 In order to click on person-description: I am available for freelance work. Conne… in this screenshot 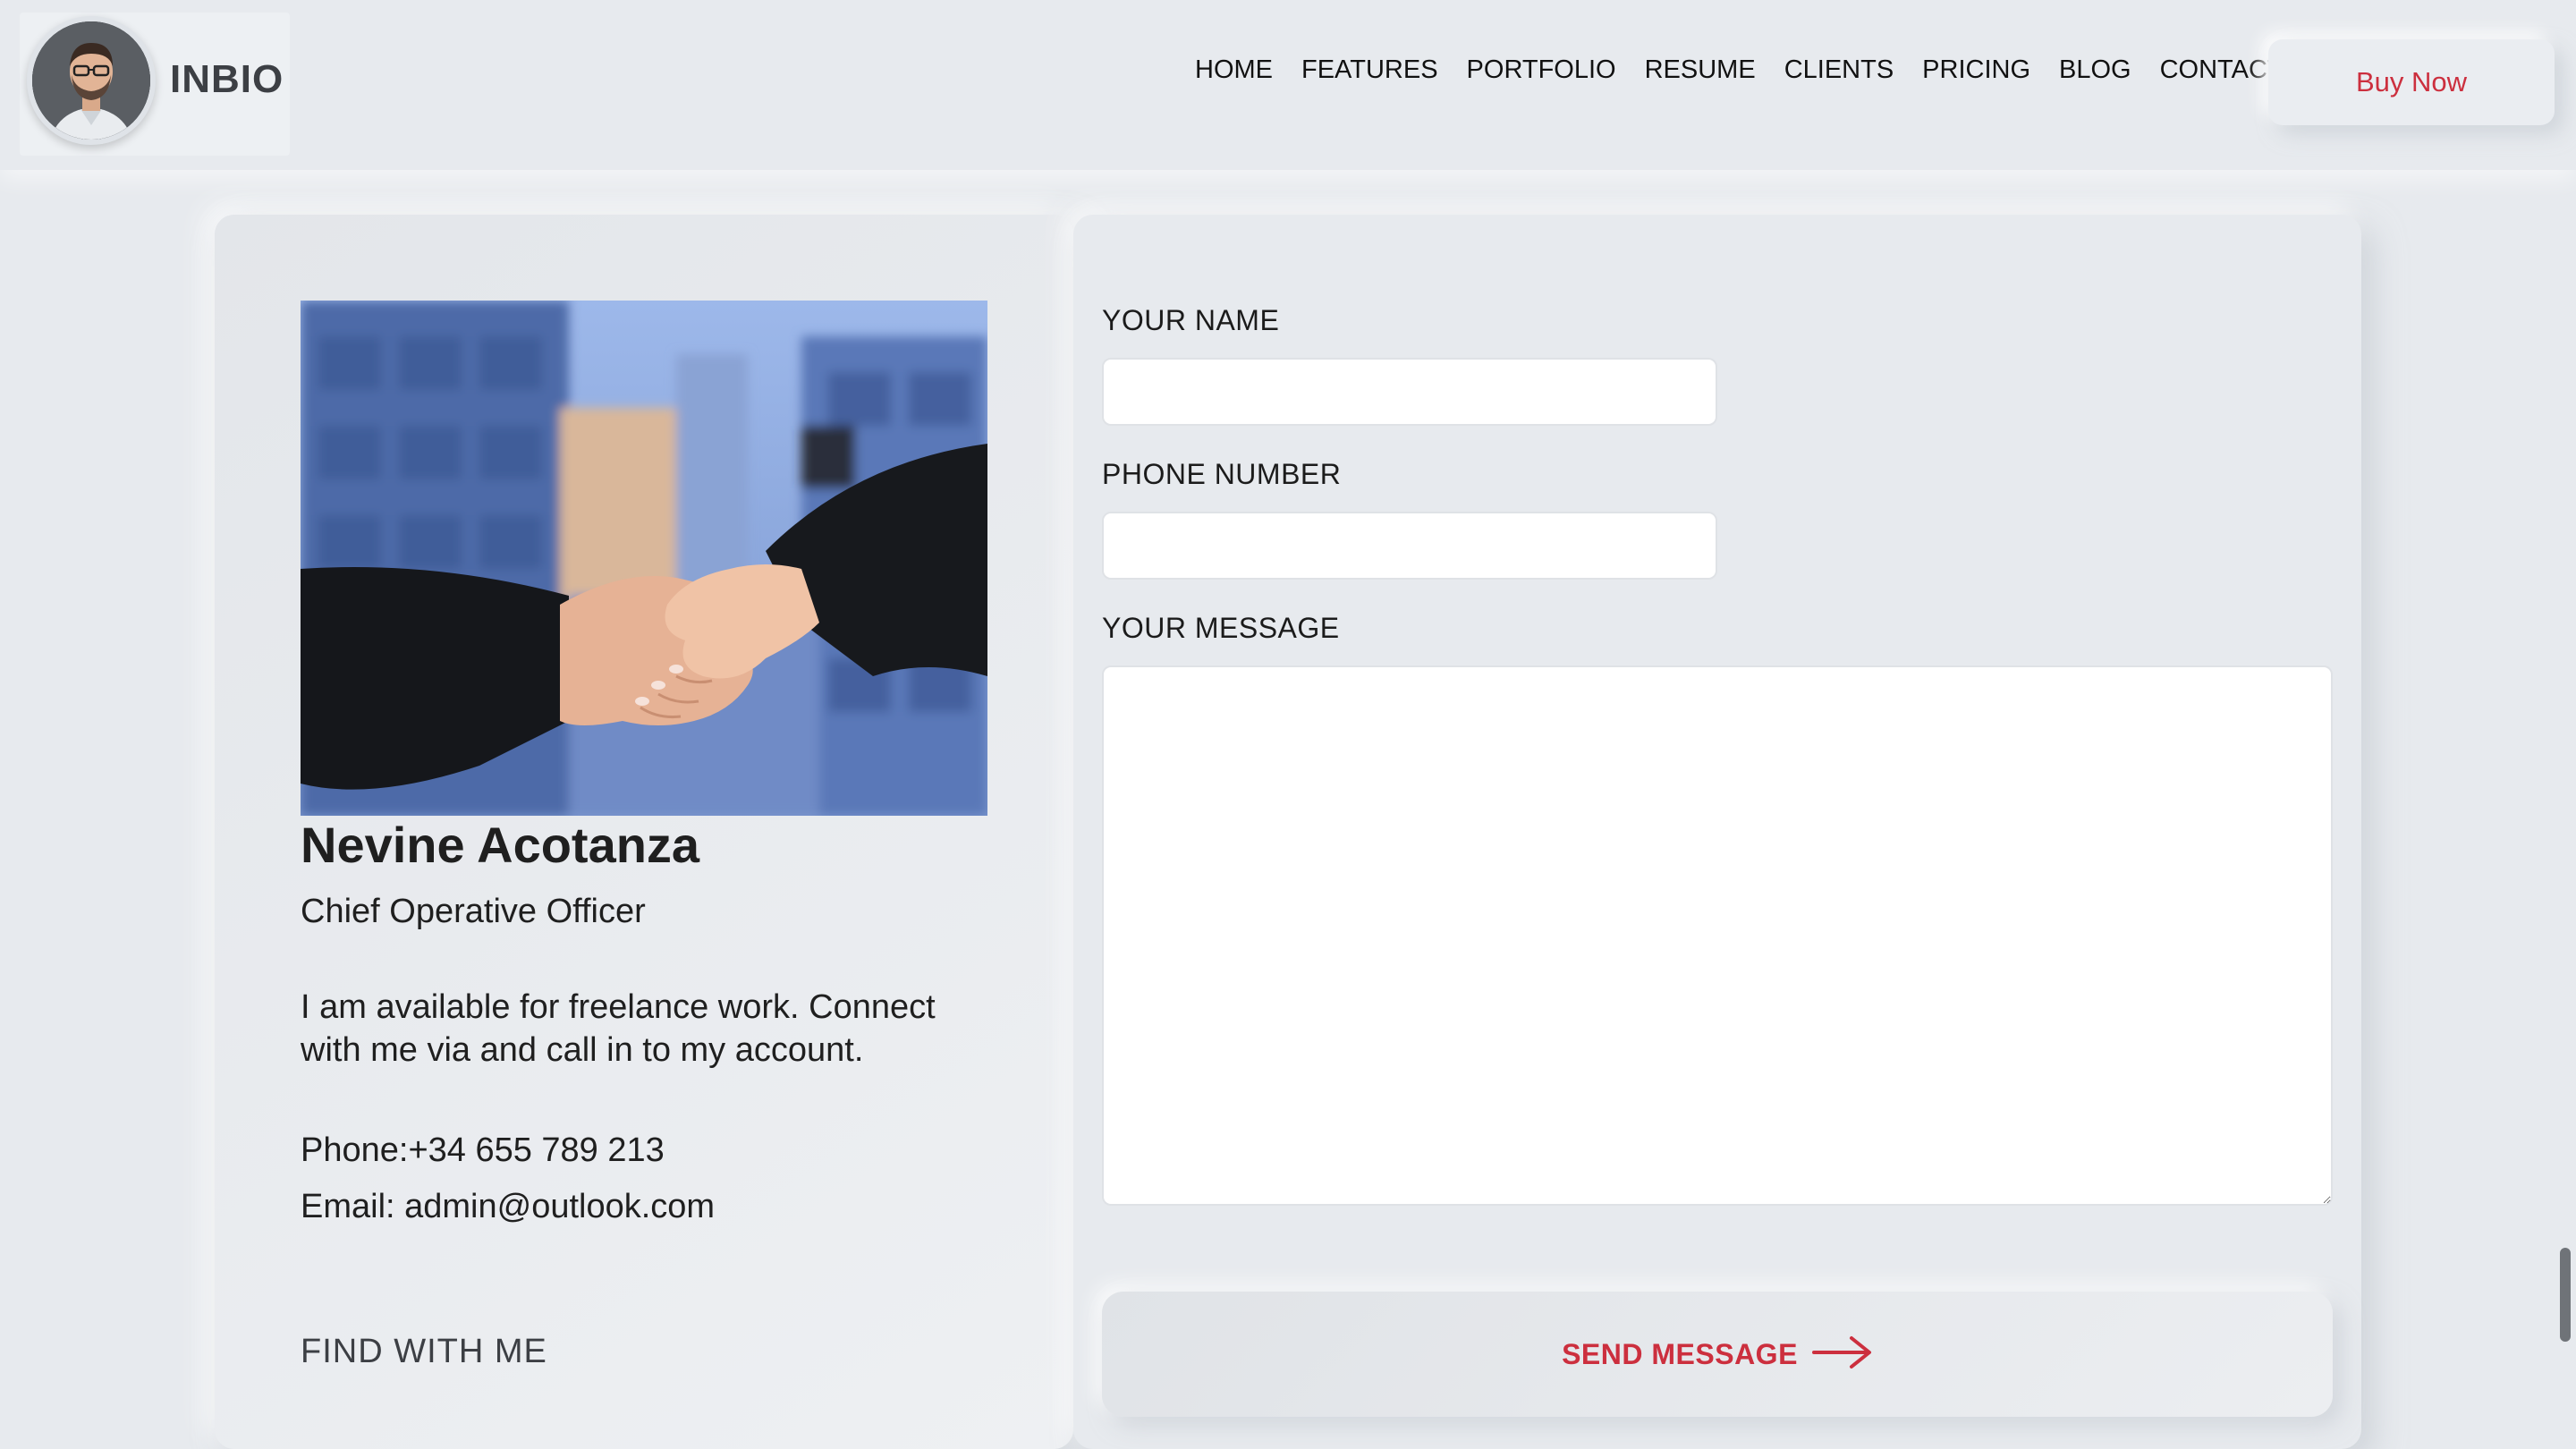, I will do `click(618, 1028)`.